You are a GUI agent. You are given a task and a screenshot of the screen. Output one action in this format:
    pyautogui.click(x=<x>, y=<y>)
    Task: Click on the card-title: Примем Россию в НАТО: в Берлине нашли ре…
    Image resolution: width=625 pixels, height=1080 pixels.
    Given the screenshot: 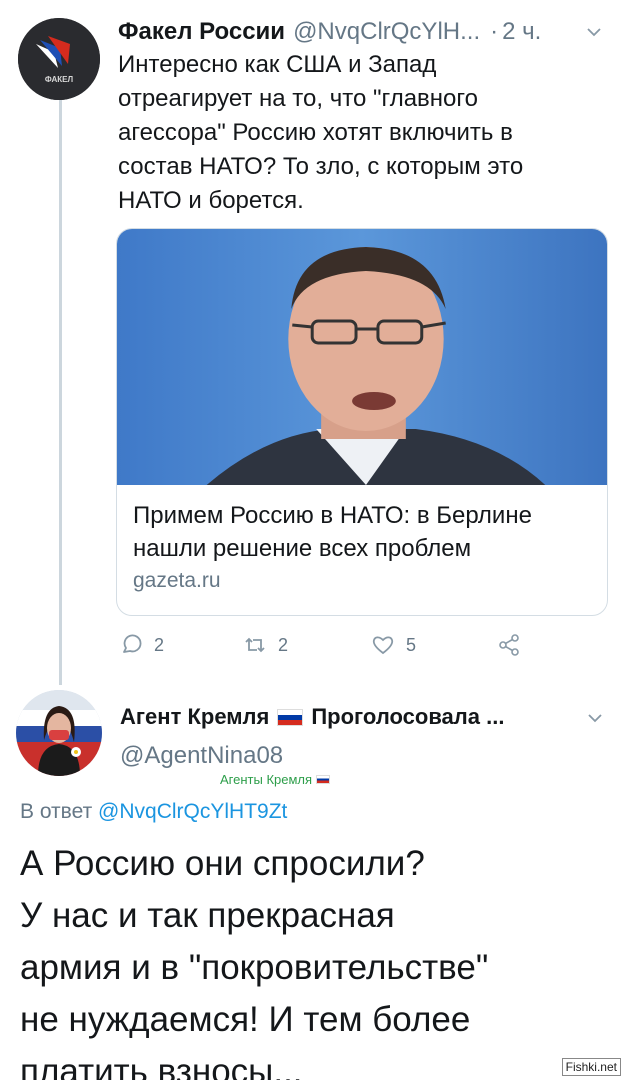 What is the action you would take?
    pyautogui.click(x=362, y=532)
    